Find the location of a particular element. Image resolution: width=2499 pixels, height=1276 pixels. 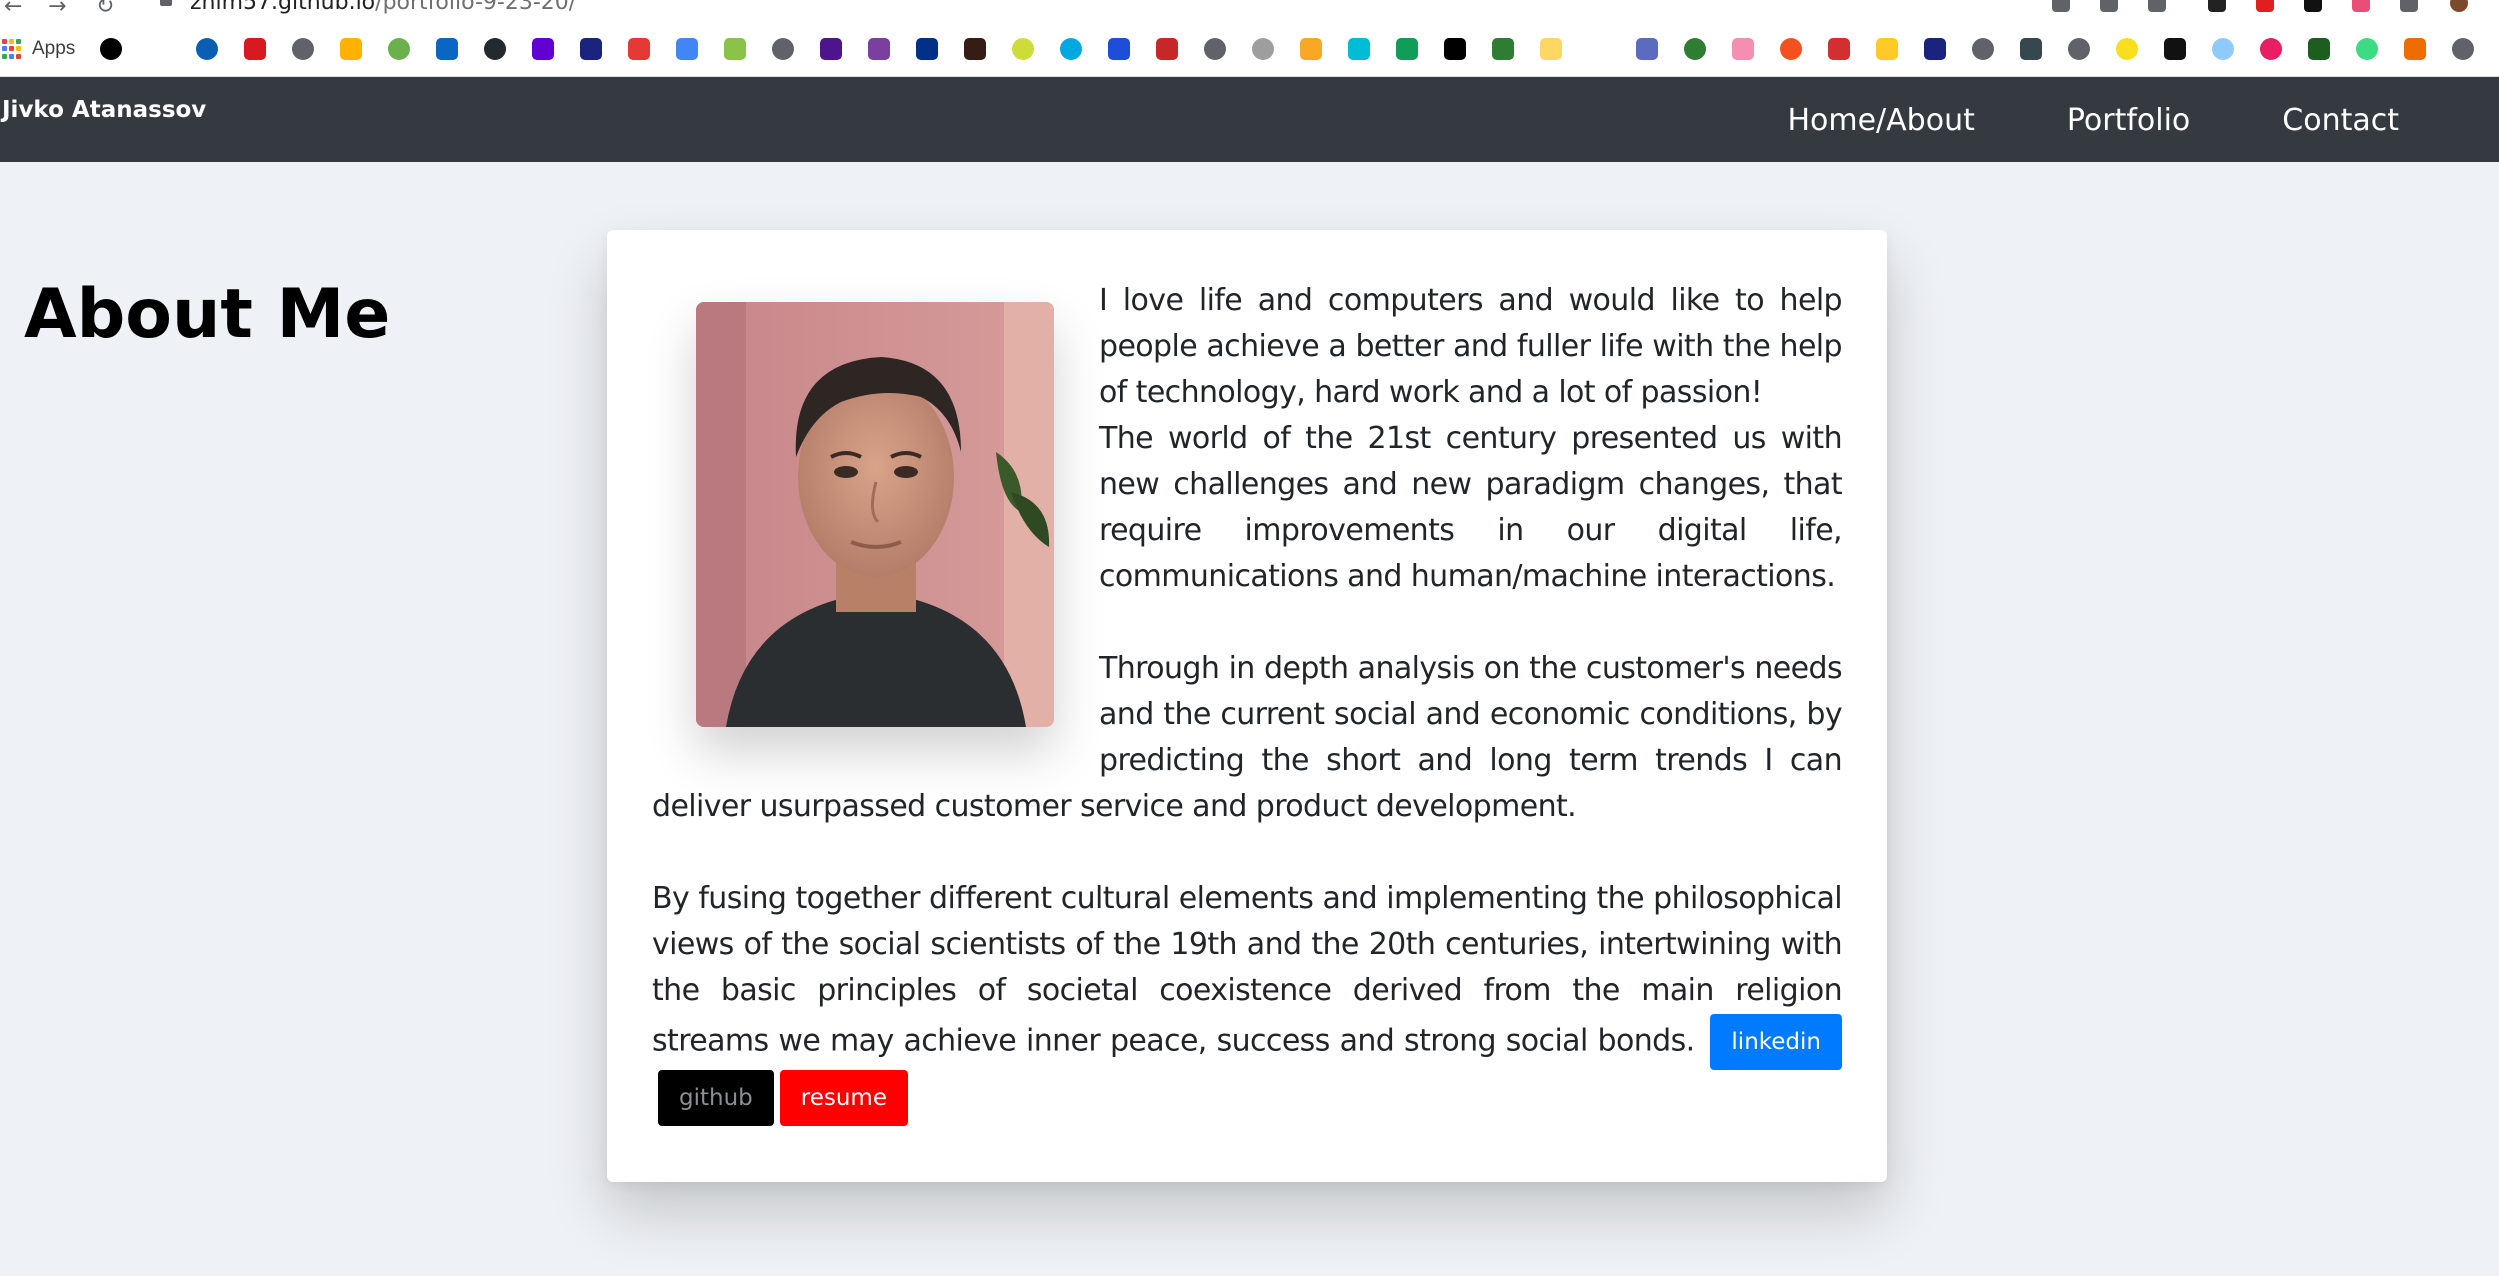

ups-icon is located at coordinates (975, 49).